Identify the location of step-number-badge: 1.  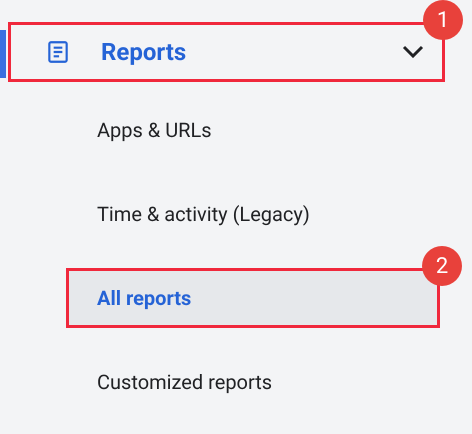
(443, 20).